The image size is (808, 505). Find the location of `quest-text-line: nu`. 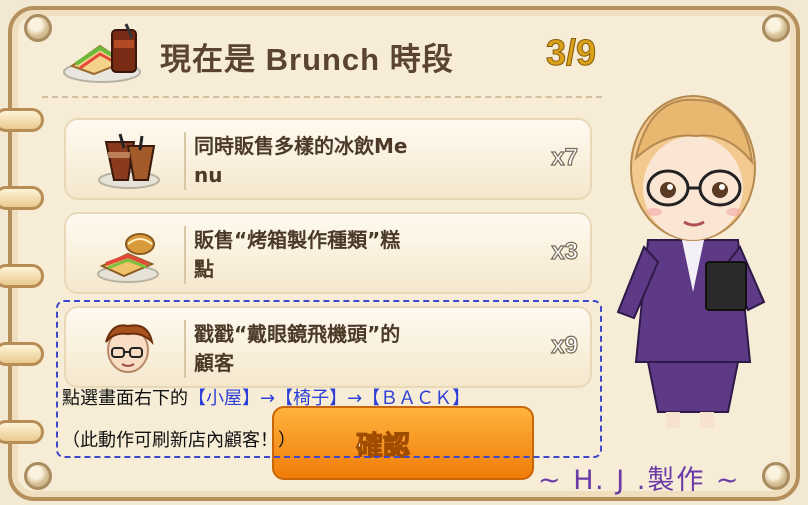

quest-text-line: nu is located at coordinates (208, 175).